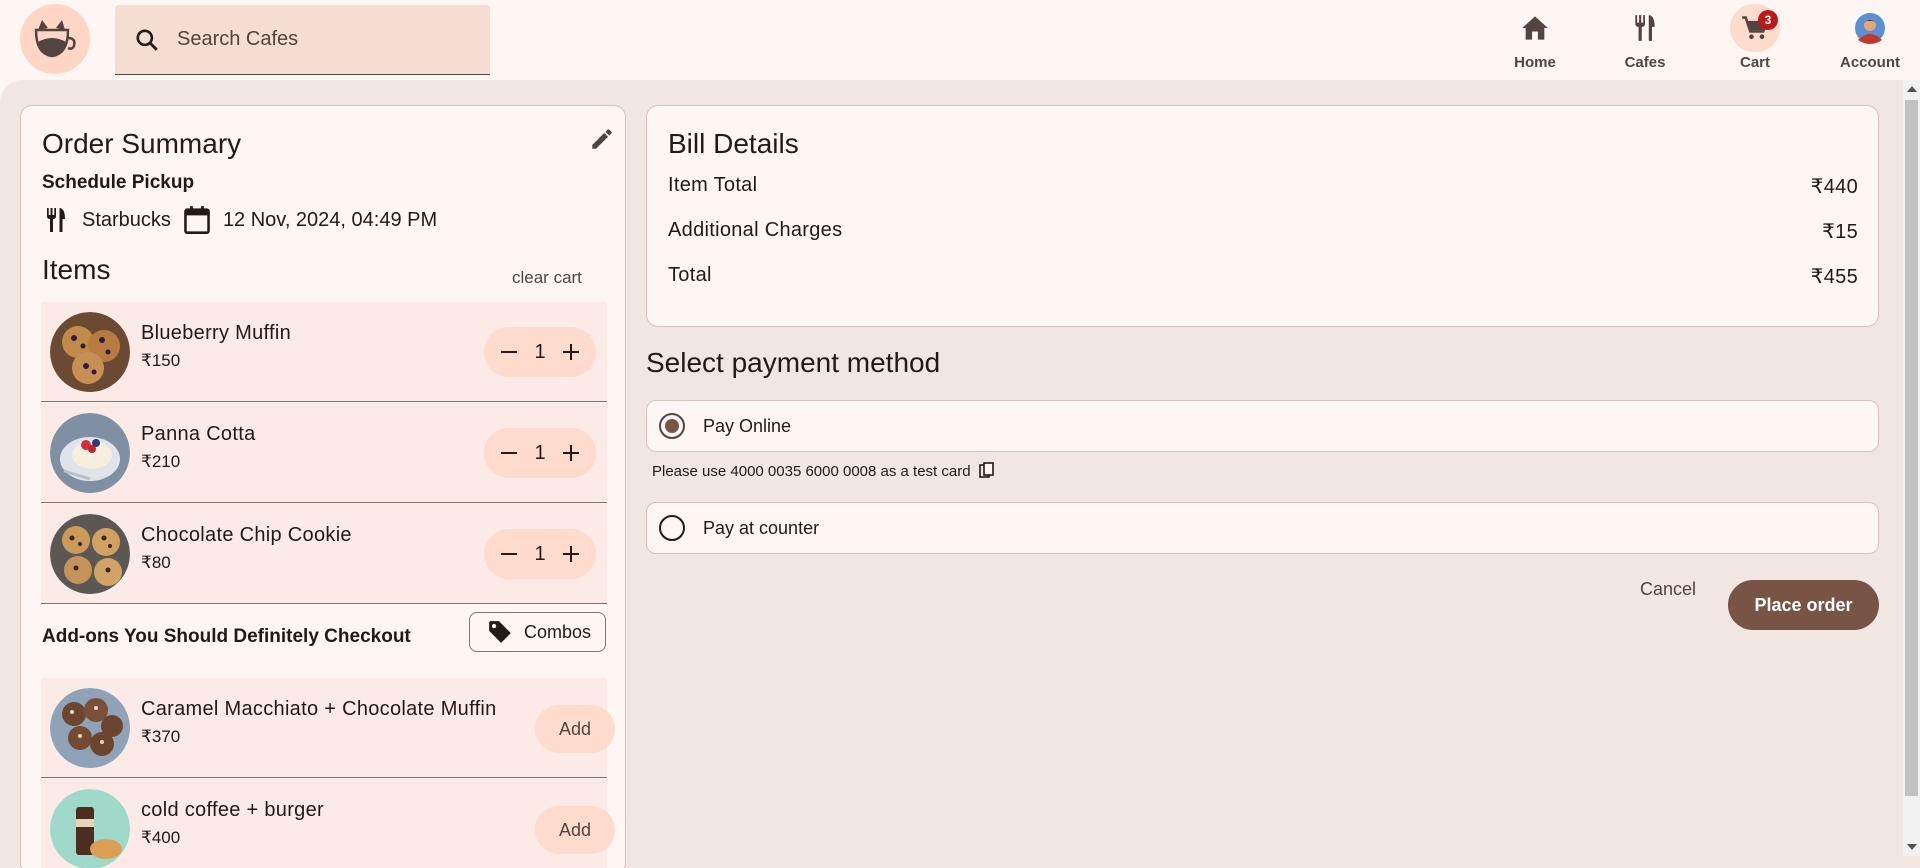 The height and width of the screenshot is (868, 1920). I want to click on cart-badge: 3, so click(1768, 20).